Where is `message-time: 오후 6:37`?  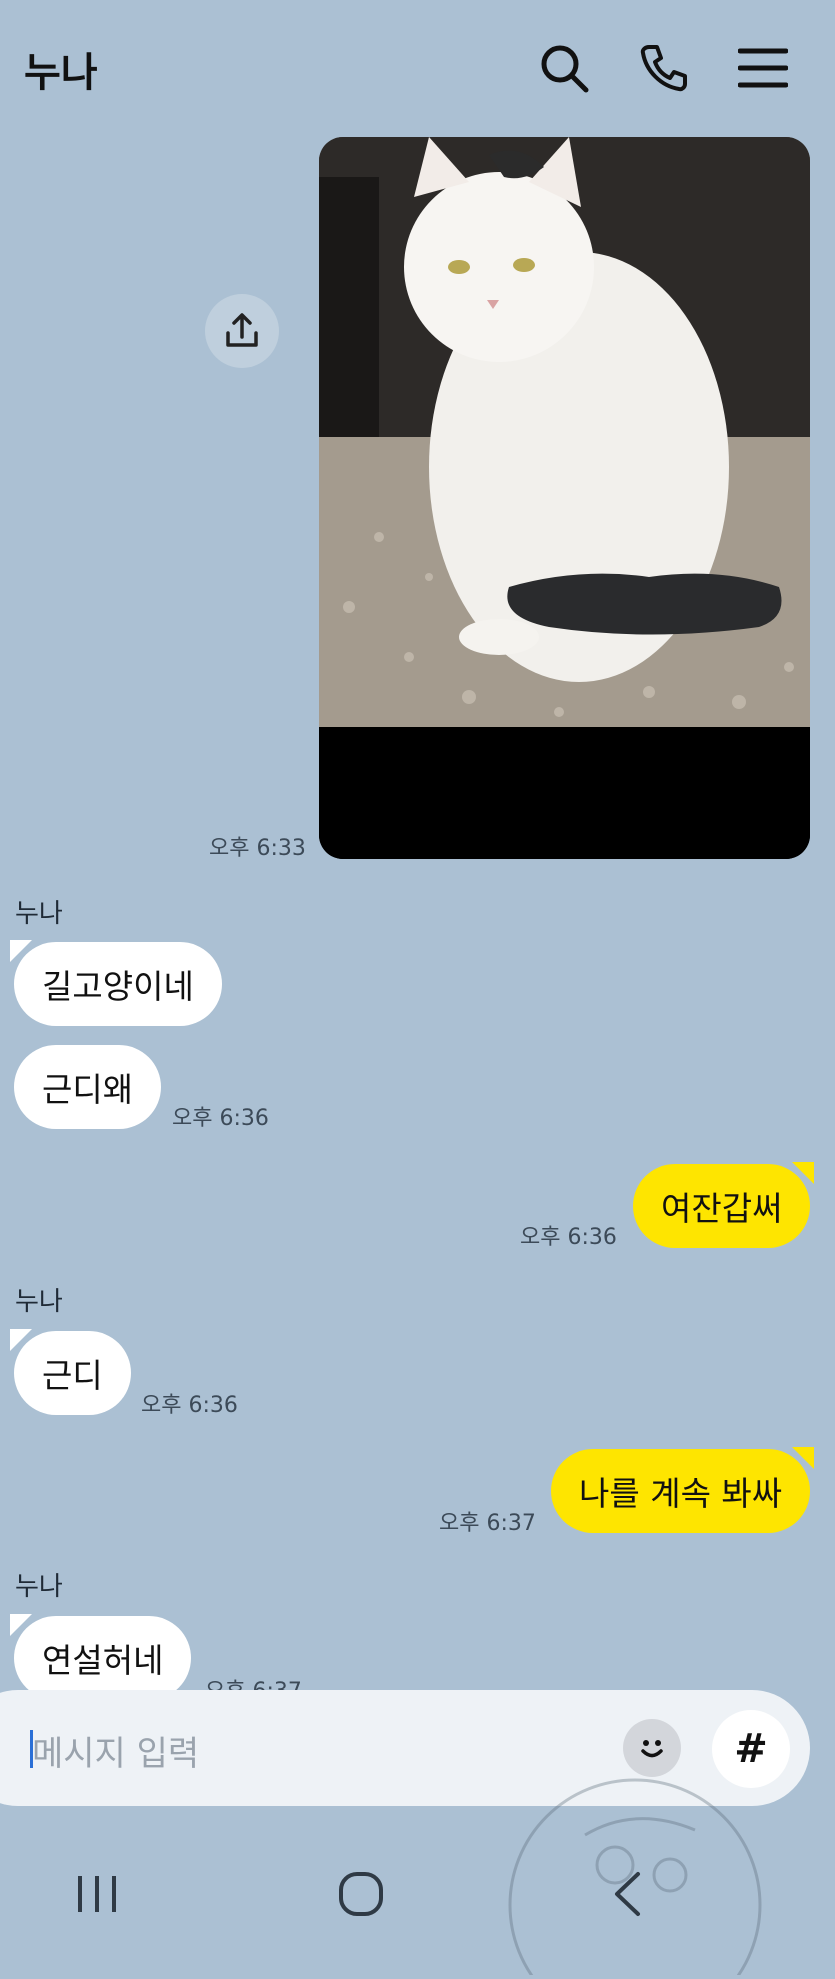 message-time: 오후 6:37 is located at coordinates (487, 1523).